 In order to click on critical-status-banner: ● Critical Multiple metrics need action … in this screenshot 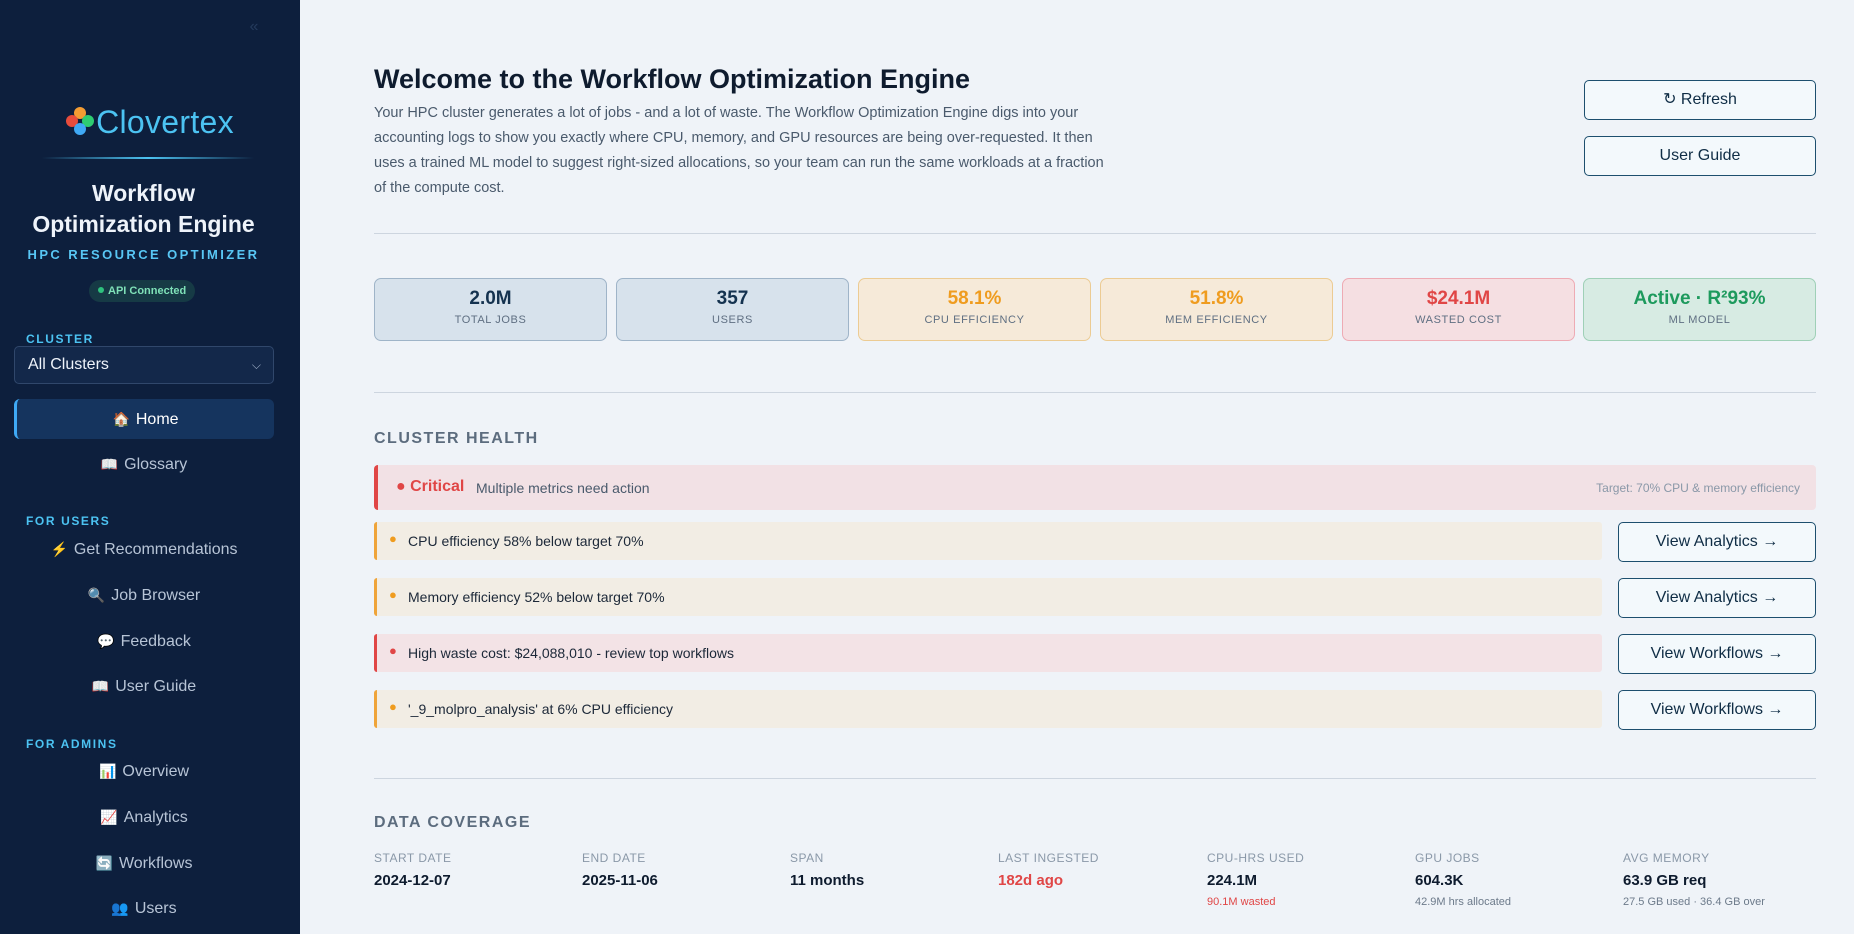, I will do `click(1095, 487)`.